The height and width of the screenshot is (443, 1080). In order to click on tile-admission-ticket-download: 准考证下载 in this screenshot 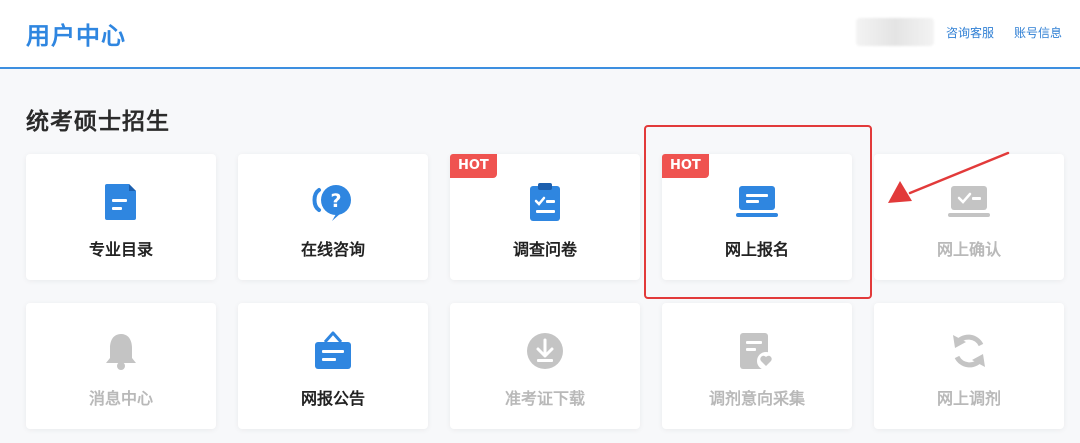, I will do `click(545, 366)`.